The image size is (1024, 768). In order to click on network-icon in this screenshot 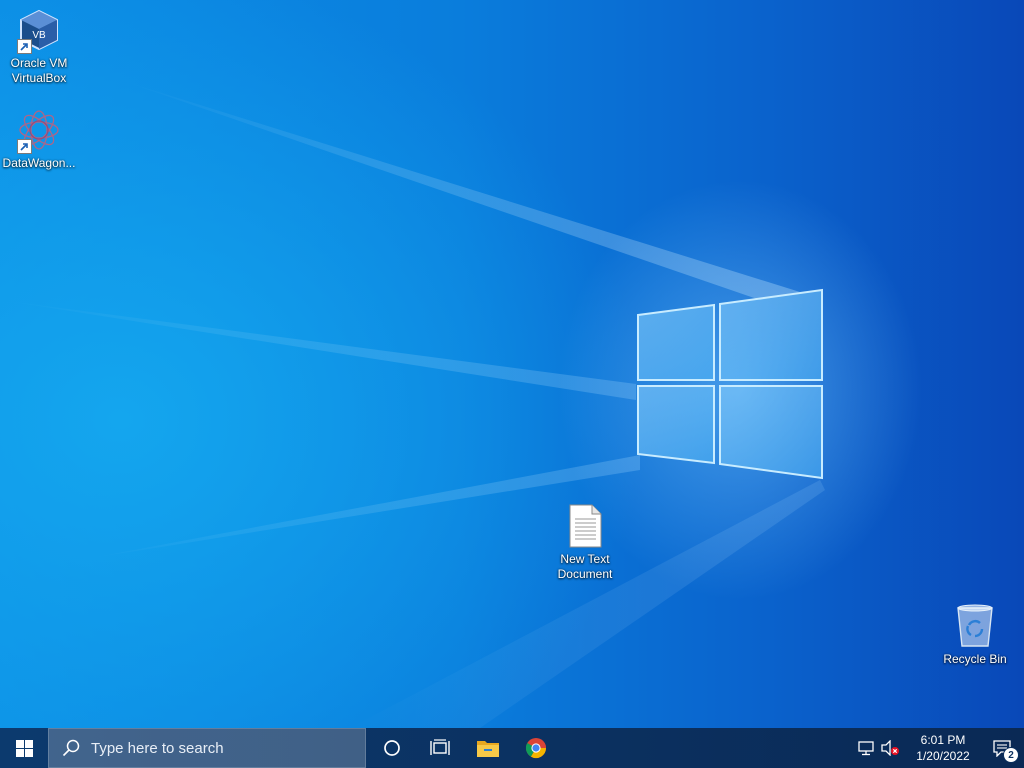, I will do `click(866, 748)`.